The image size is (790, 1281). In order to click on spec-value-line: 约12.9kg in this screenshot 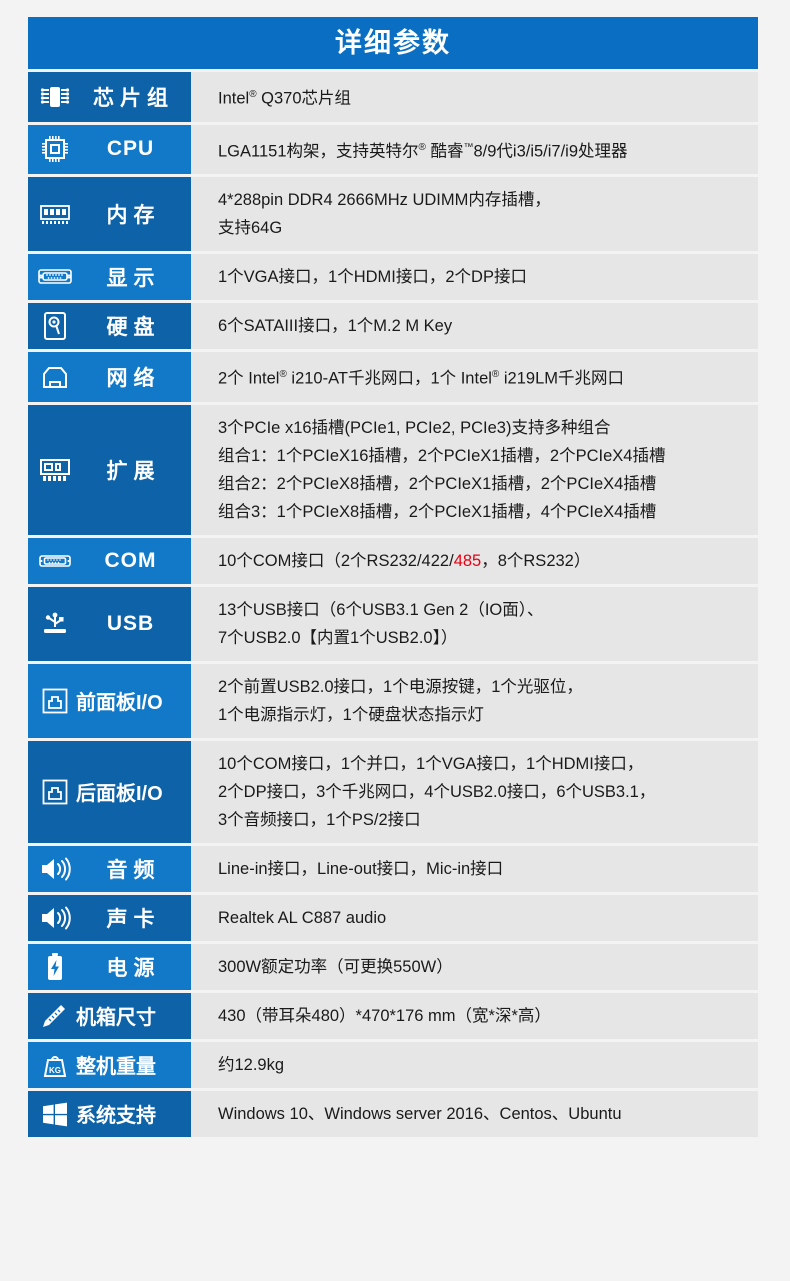, I will do `click(251, 1064)`.